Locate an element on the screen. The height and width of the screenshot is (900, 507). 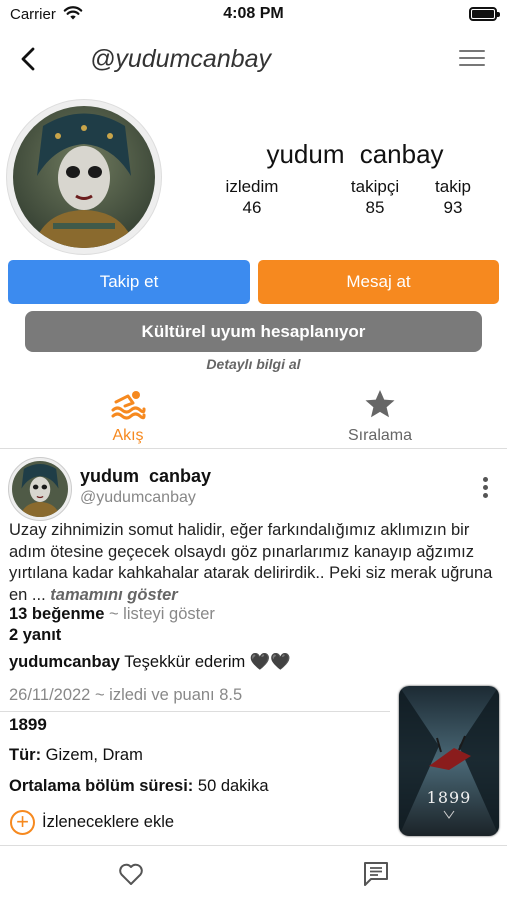
stat-label: izledim is located at coordinates (252, 186).